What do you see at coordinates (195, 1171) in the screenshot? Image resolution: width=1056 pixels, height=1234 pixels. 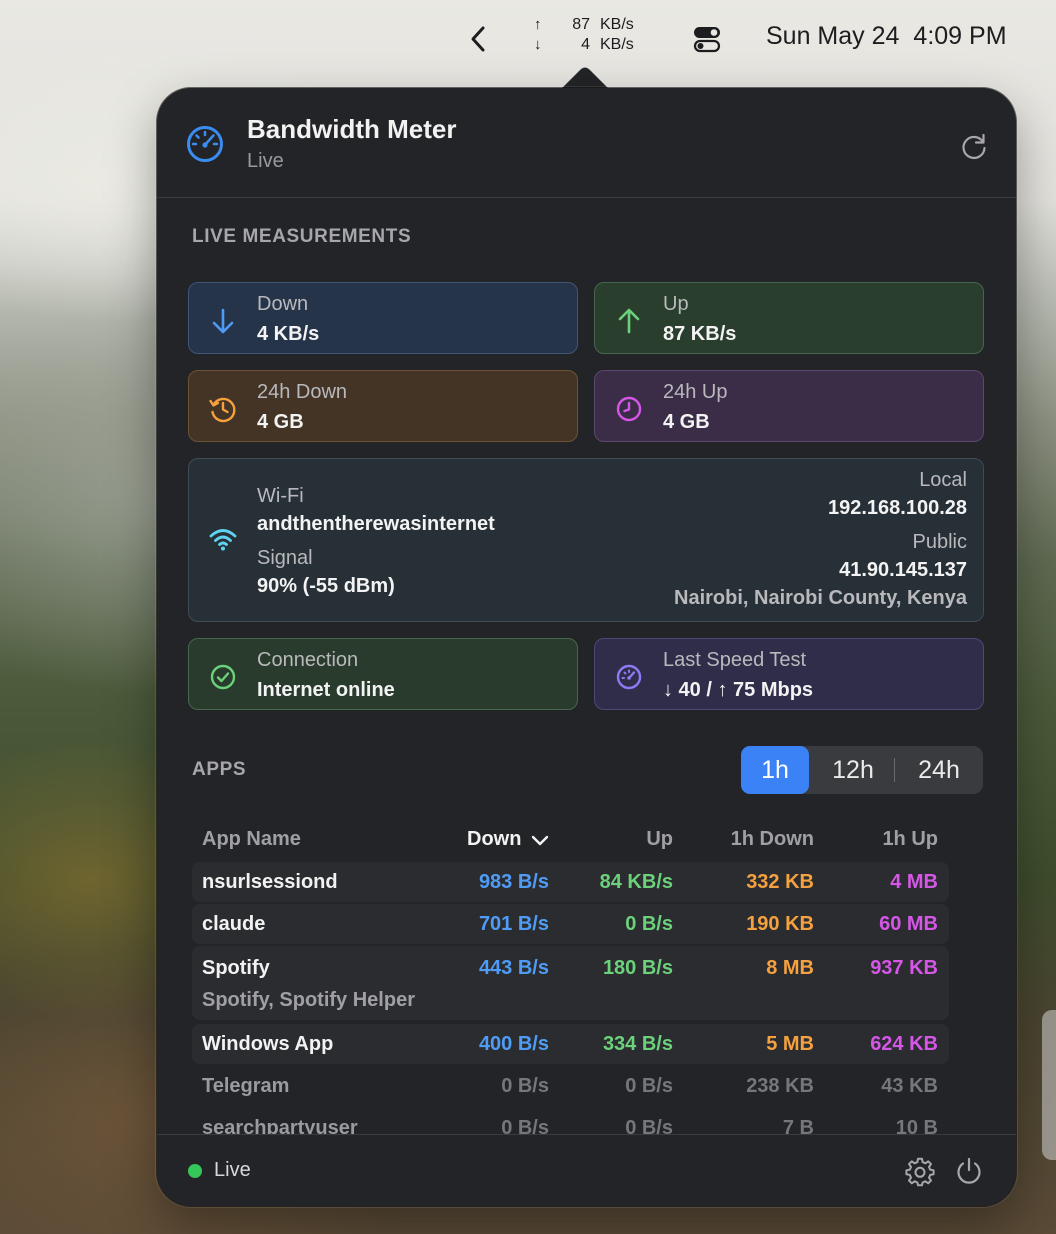 I see `live-status-dot` at bounding box center [195, 1171].